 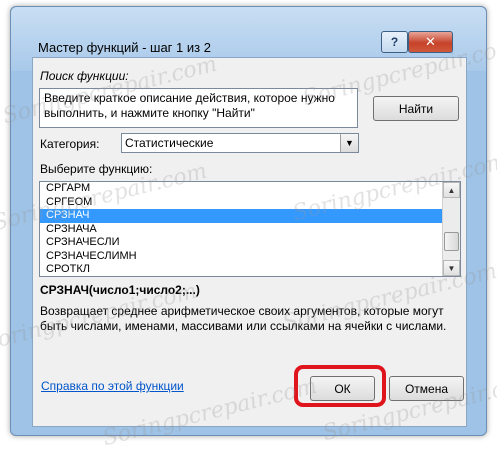 I want to click on function-signature: СРЗНАЧ(число1;число2;...), so click(x=120, y=290).